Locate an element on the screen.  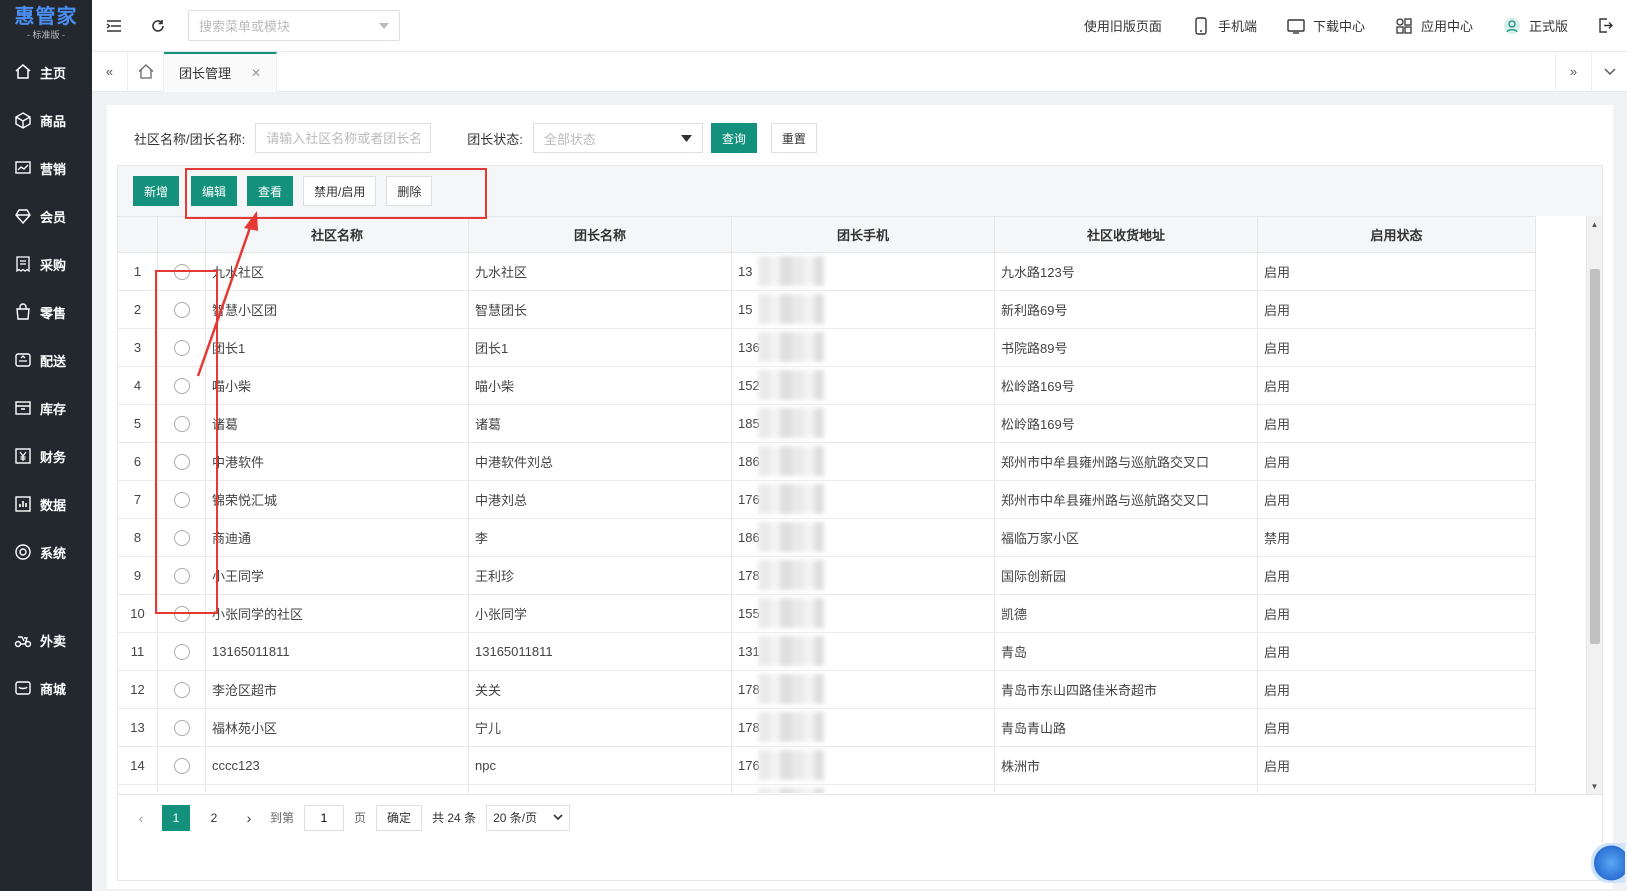
status-filter-select: 全部状态 is located at coordinates (617, 138).